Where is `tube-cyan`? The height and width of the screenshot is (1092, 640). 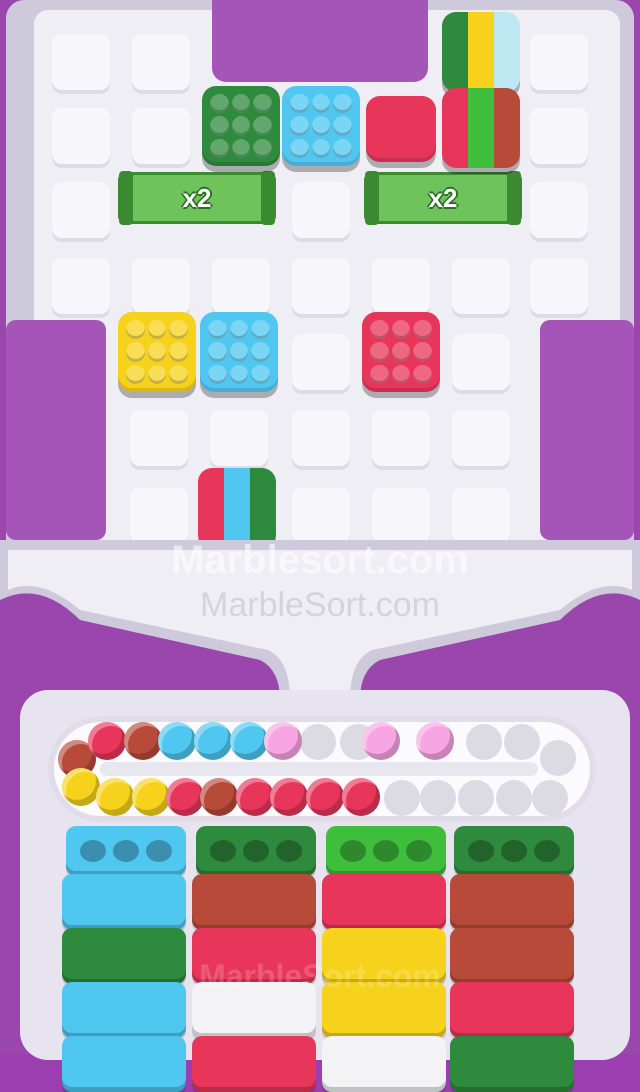
tube-cyan is located at coordinates (126, 851).